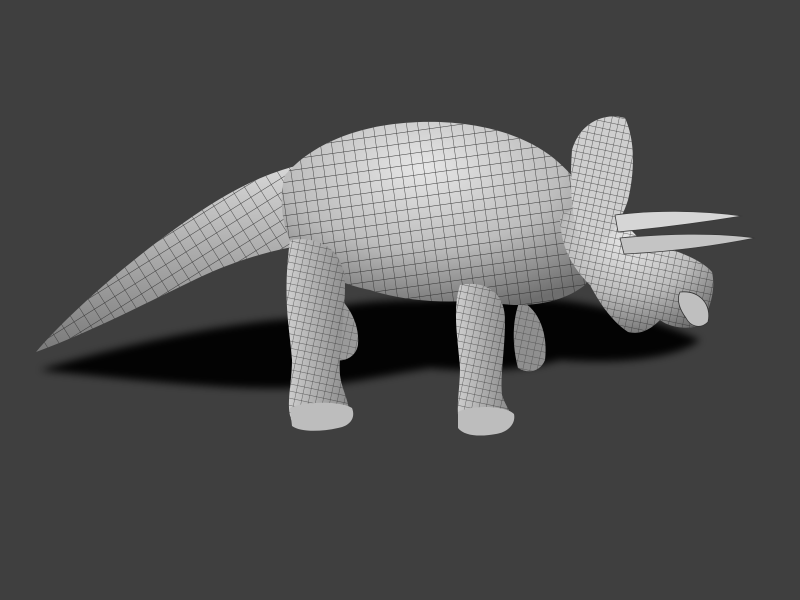 This screenshot has width=800, height=600. Describe the element at coordinates (685, 232) in the screenshot. I see `brow-horns` at that location.